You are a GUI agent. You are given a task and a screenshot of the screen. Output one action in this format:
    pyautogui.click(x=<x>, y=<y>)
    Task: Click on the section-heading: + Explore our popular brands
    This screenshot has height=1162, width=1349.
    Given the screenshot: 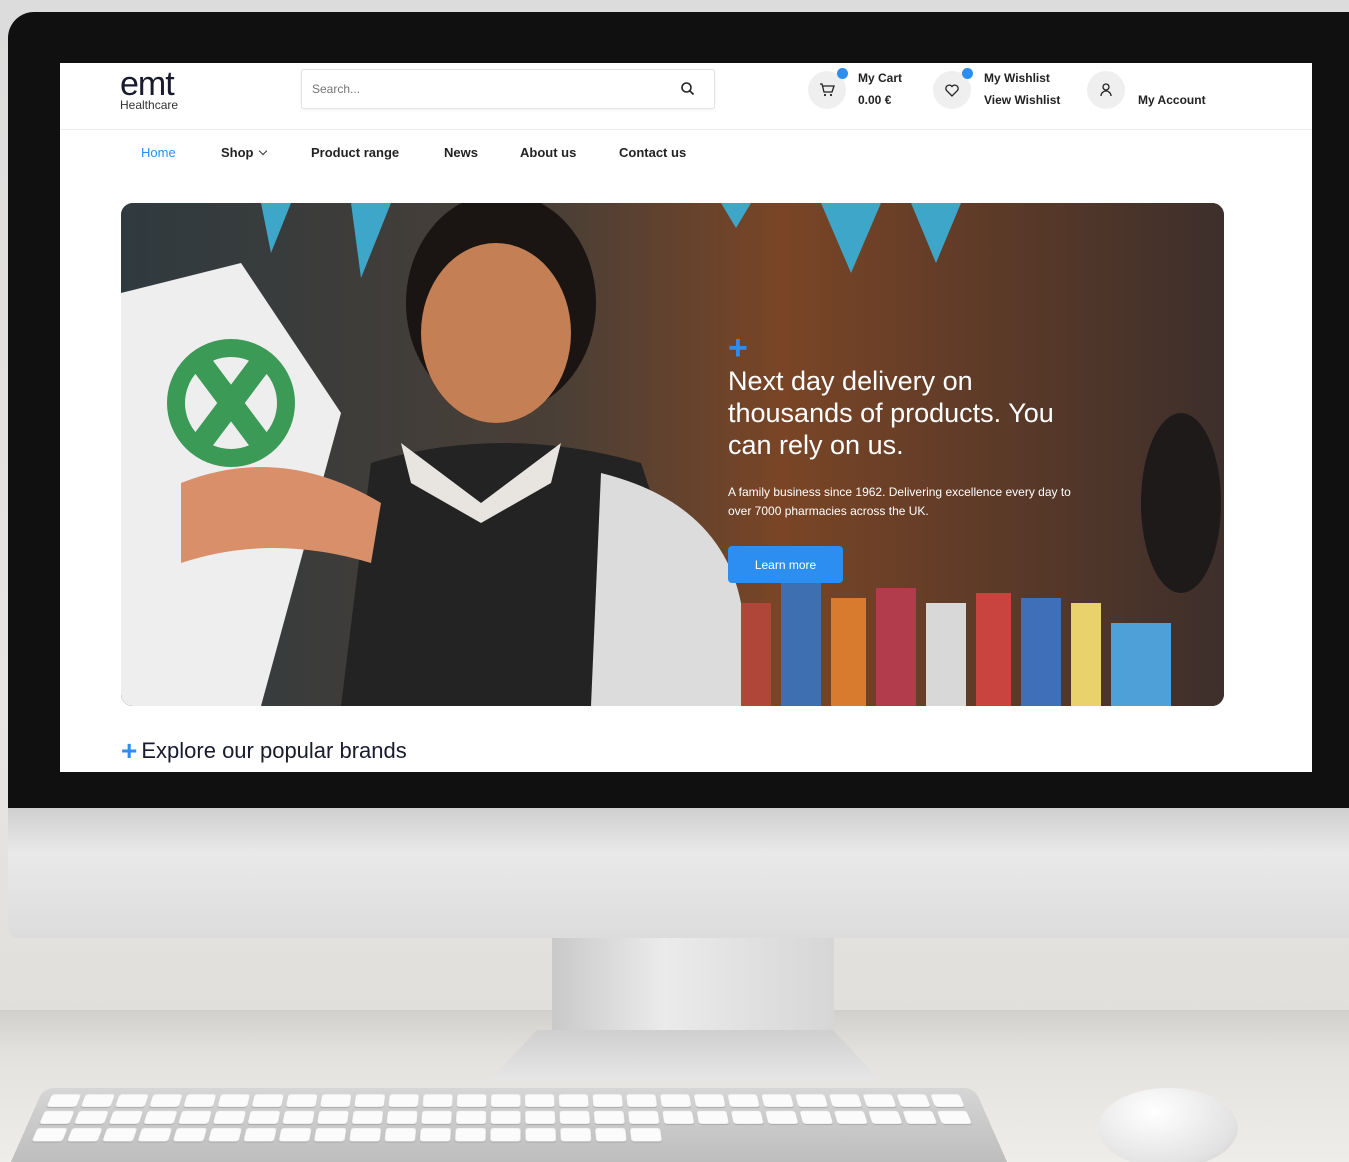 What is the action you would take?
    pyautogui.click(x=264, y=751)
    